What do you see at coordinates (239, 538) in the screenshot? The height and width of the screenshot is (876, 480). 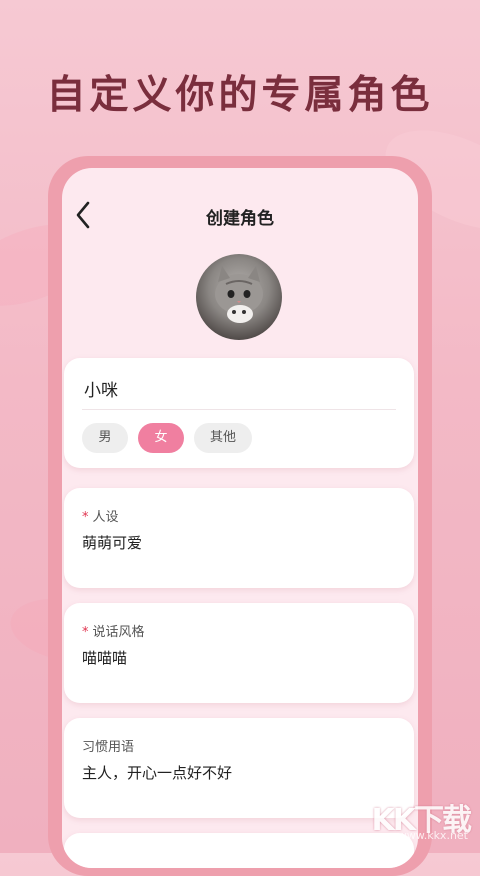 I see `persona-field: * 人设 萌萌可爱` at bounding box center [239, 538].